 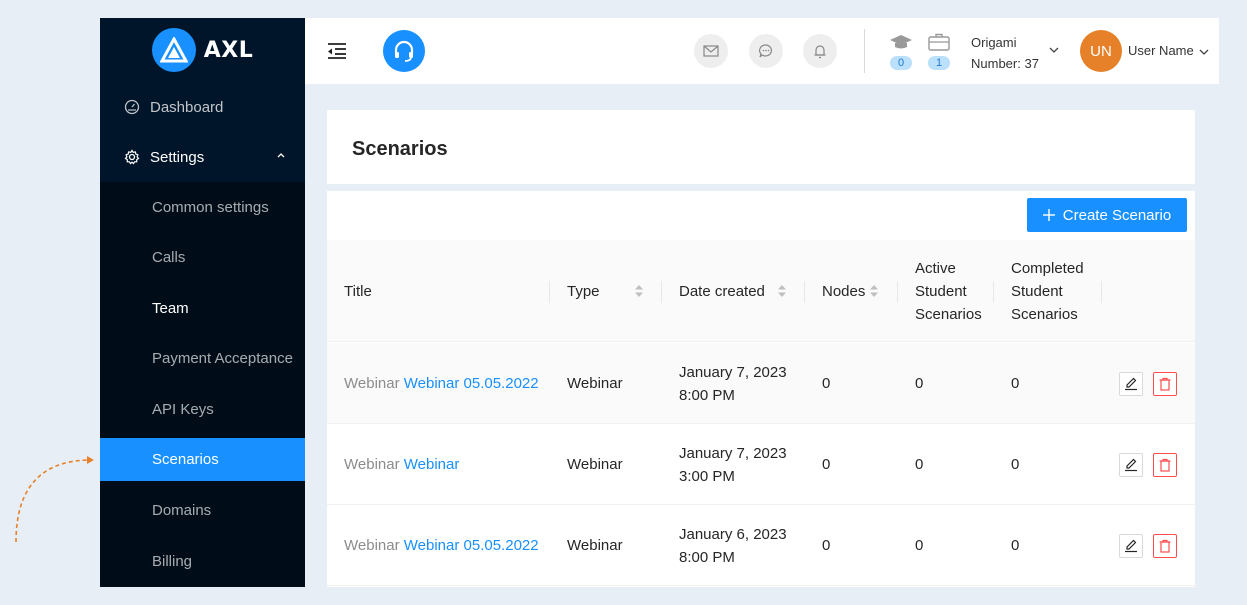 What do you see at coordinates (187, 107) in the screenshot?
I see `sidebar-item-label: Dashboard` at bounding box center [187, 107].